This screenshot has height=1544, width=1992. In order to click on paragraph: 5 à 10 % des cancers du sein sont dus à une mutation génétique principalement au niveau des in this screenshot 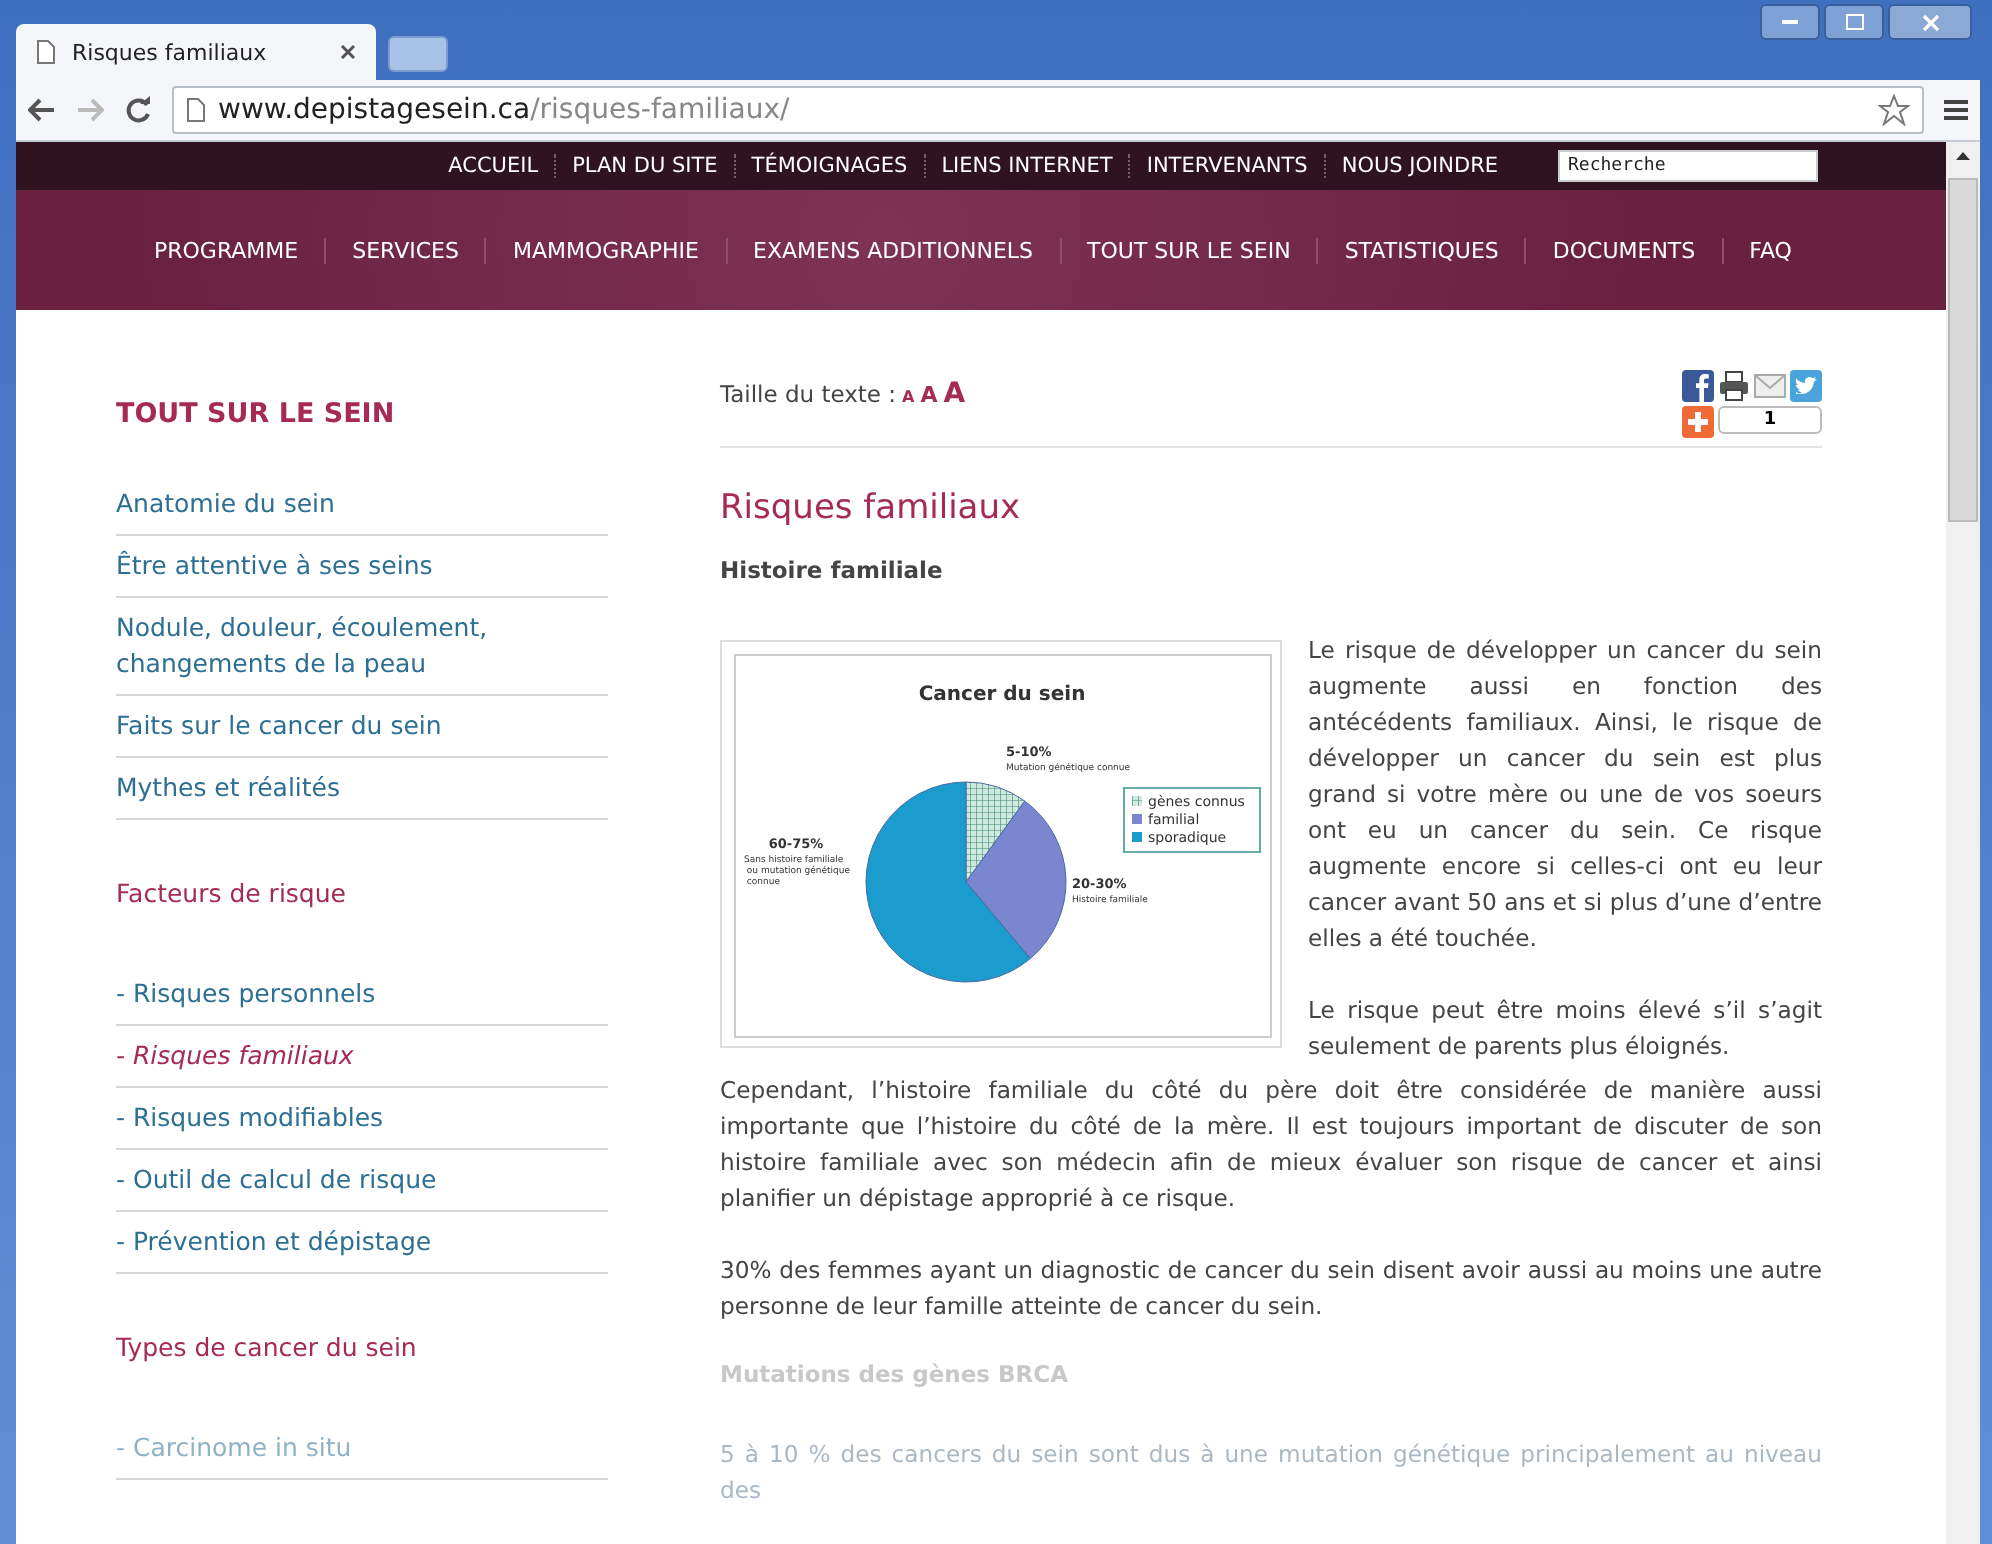, I will do `click(1271, 1473)`.